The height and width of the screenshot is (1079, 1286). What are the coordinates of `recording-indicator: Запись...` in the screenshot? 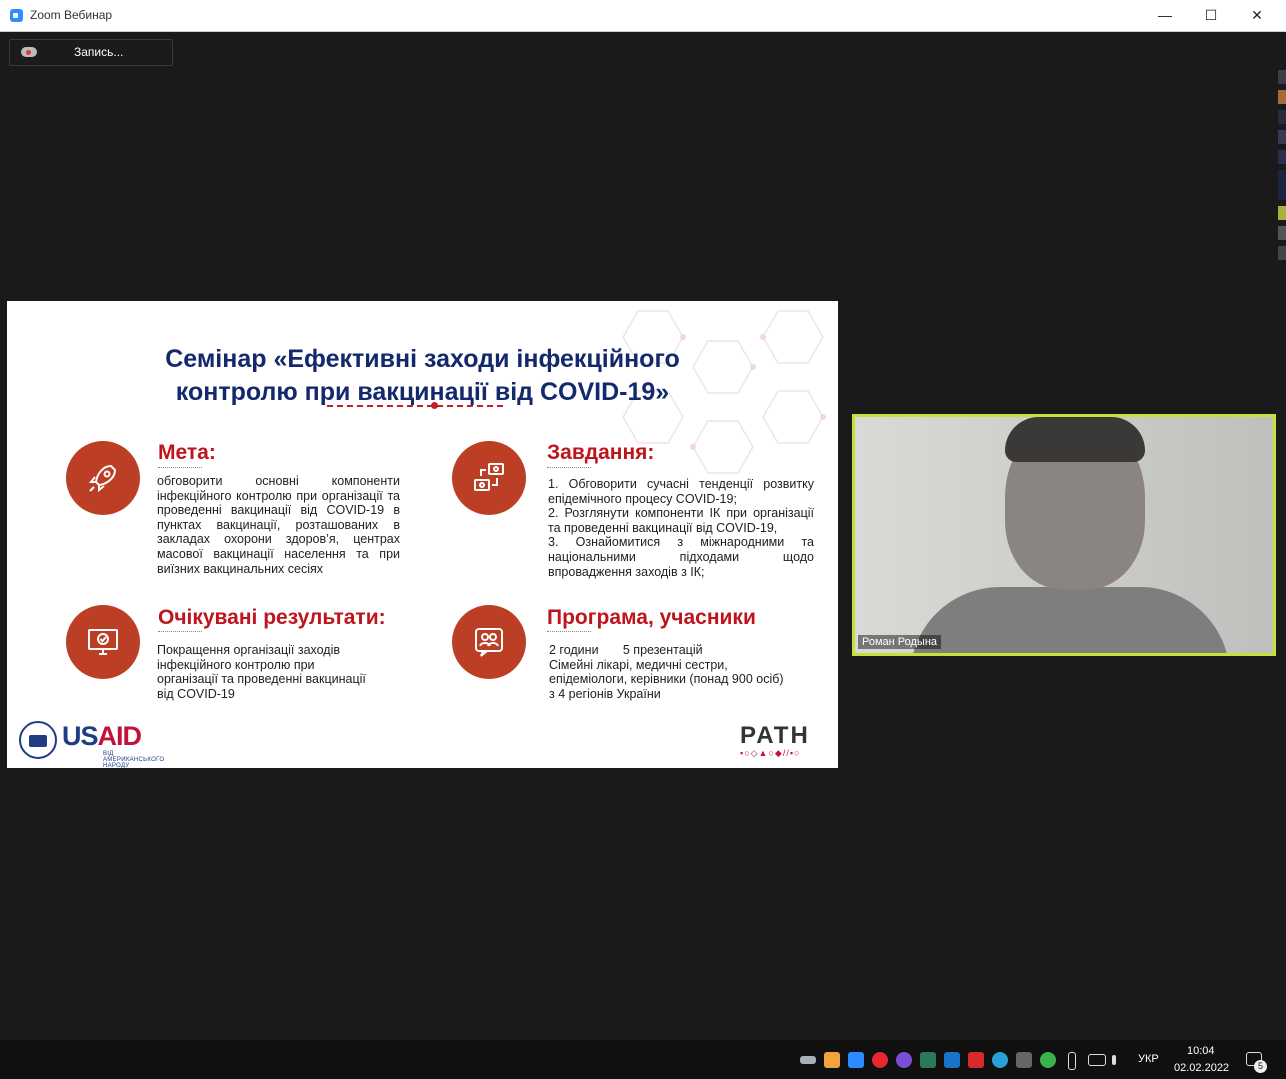 It's located at (91, 52).